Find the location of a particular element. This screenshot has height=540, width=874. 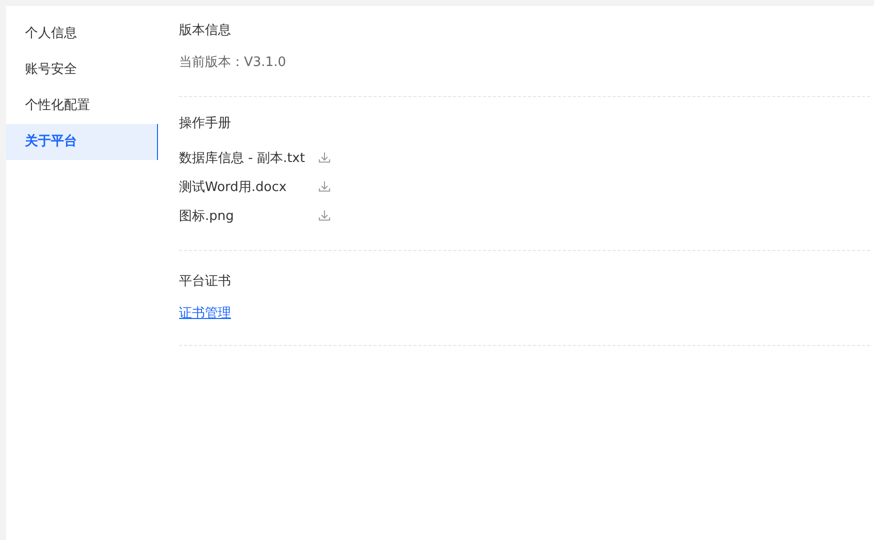

section-title: 平台证书 is located at coordinates (205, 282).